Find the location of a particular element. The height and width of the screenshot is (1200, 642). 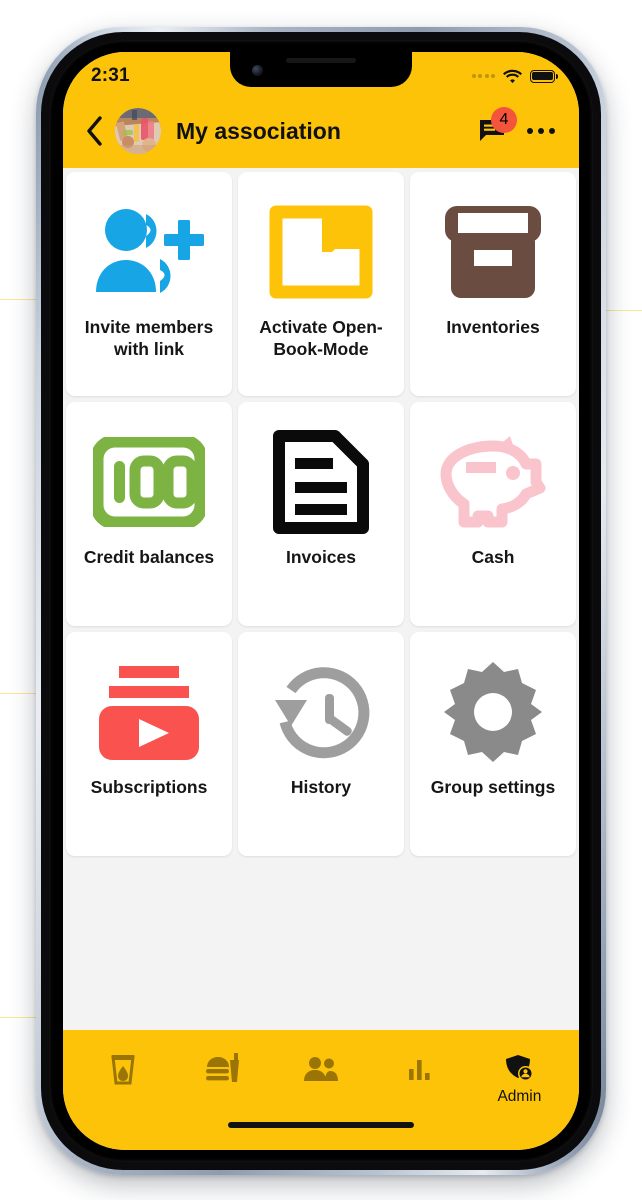

history-clock-icon is located at coordinates (322, 713).